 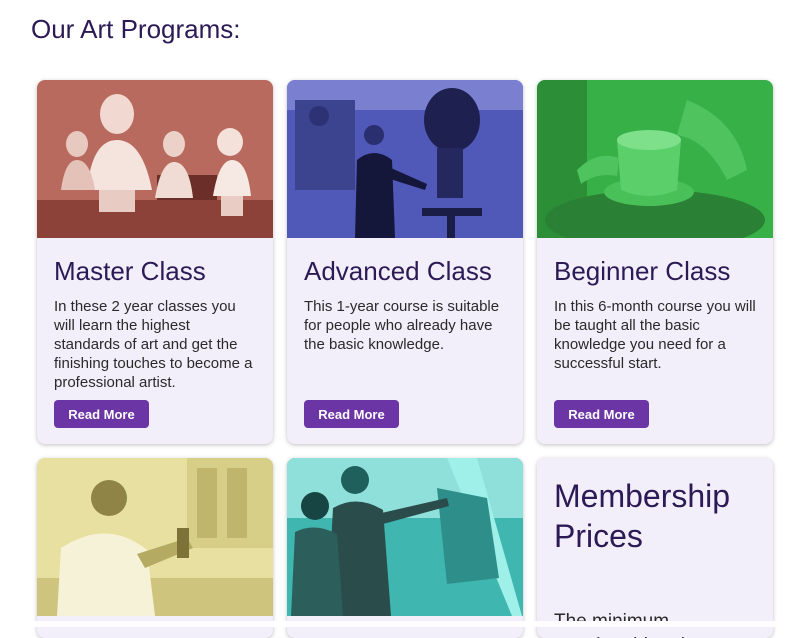 I want to click on card-image-sculptor, so click(x=405, y=159).